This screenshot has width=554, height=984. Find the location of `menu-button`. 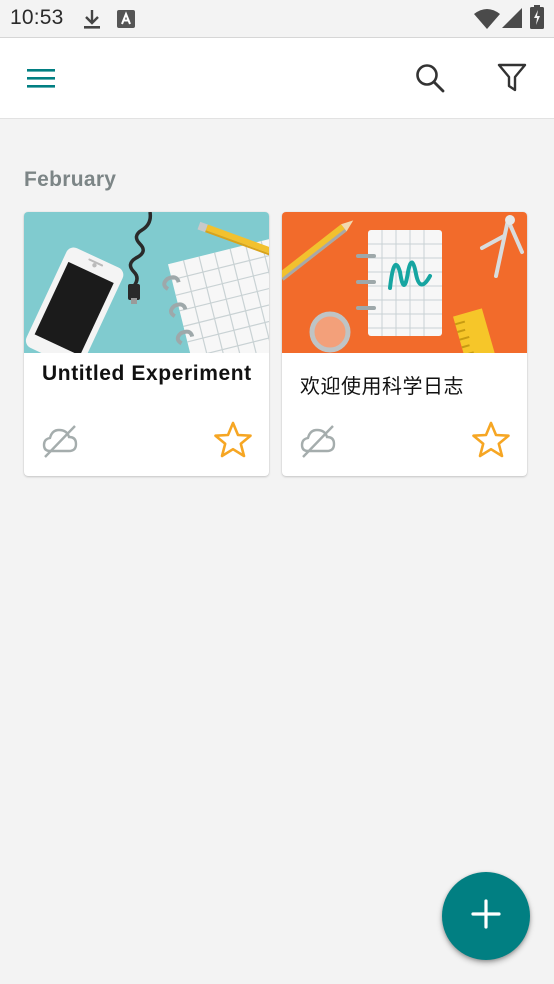

menu-button is located at coordinates (41, 80).